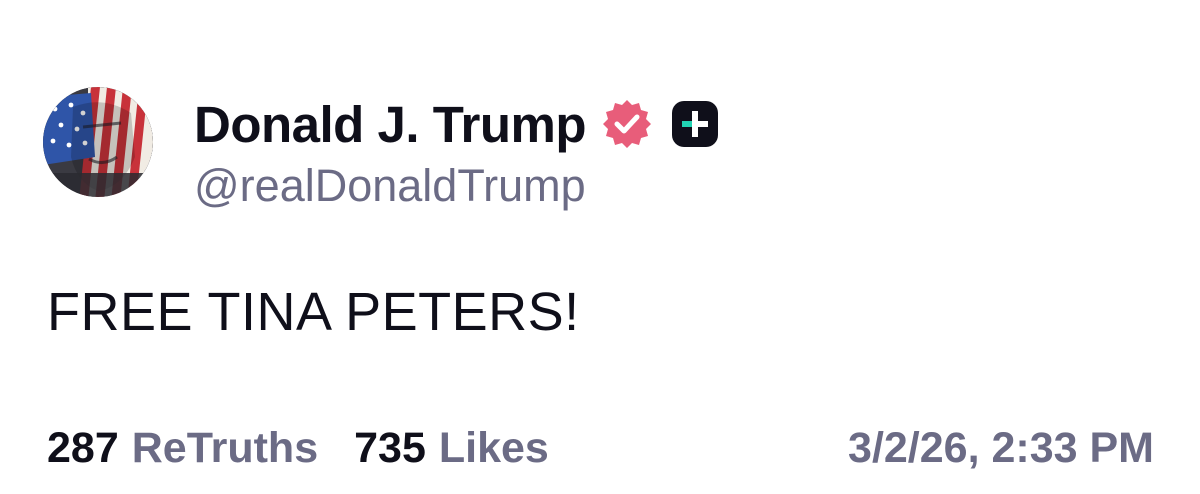  I want to click on retruths-stat: 287 ReTruths, so click(183, 447).